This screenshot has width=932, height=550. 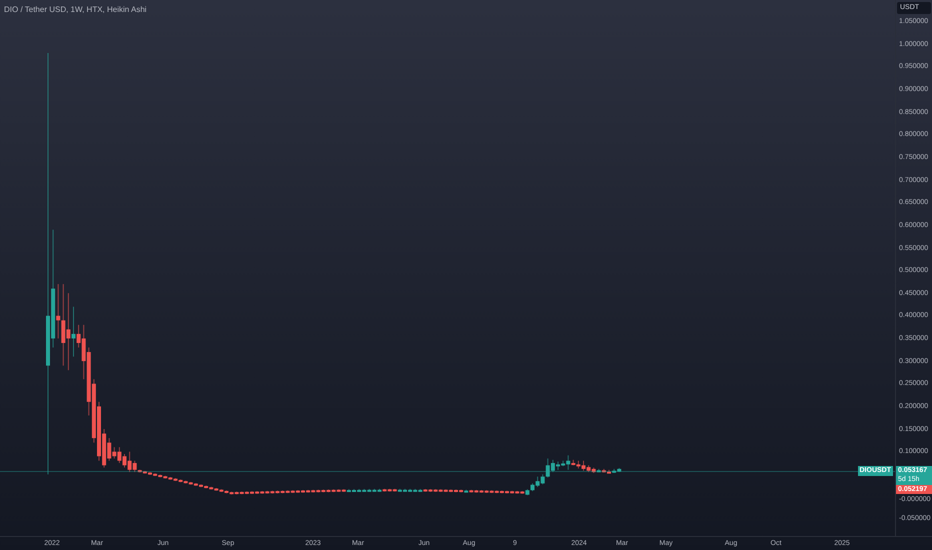 What do you see at coordinates (75, 10) in the screenshot?
I see `legend-title: DIO / Tether USD, 1W, HTX, Heikin Ashi` at bounding box center [75, 10].